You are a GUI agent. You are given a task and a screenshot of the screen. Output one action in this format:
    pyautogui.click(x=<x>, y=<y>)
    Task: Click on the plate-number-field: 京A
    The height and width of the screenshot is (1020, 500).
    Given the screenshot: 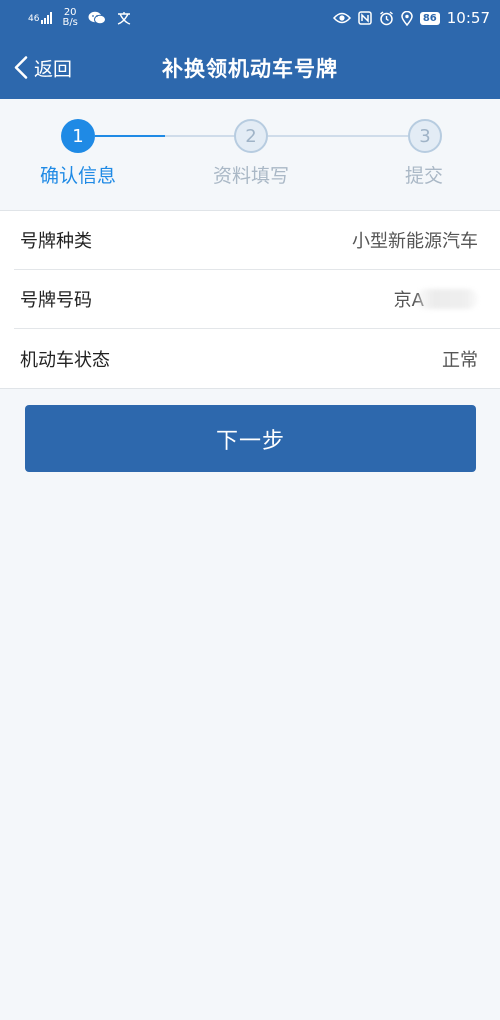 What is the action you would take?
    pyautogui.click(x=436, y=299)
    